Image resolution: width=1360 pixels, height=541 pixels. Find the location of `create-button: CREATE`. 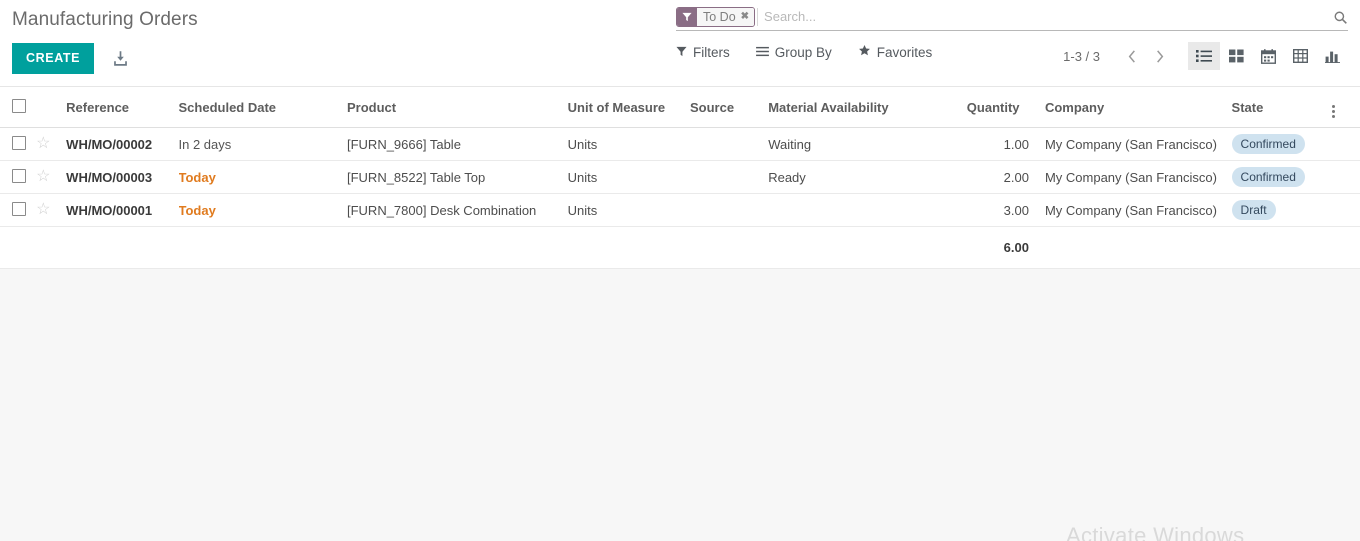

create-button: CREATE is located at coordinates (53, 58).